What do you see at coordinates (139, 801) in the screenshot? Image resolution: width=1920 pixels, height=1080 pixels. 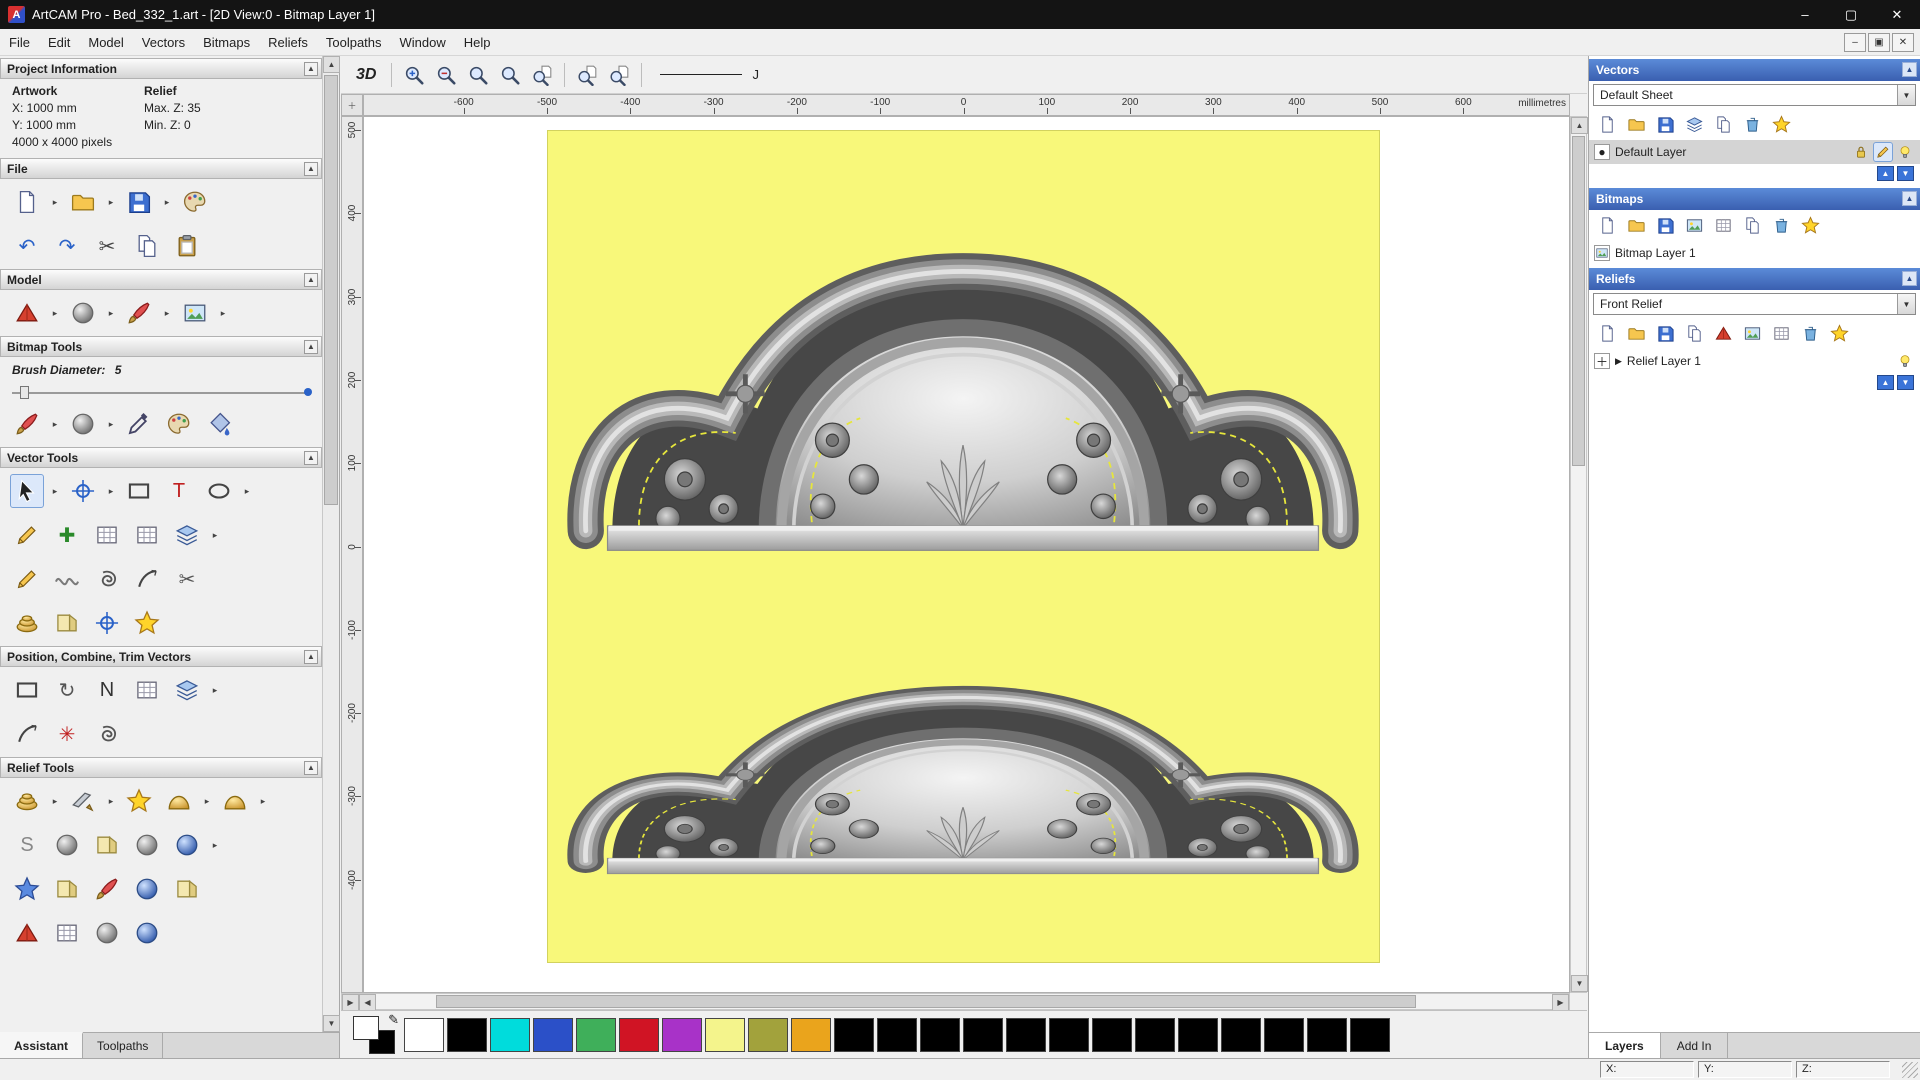 I see `sculpt-relief-icon` at bounding box center [139, 801].